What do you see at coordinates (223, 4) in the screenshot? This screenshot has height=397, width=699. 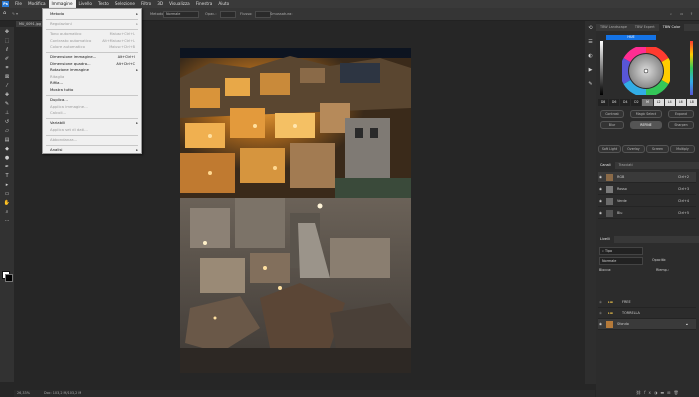 I see `menu-aiuto: Aiuto` at bounding box center [223, 4].